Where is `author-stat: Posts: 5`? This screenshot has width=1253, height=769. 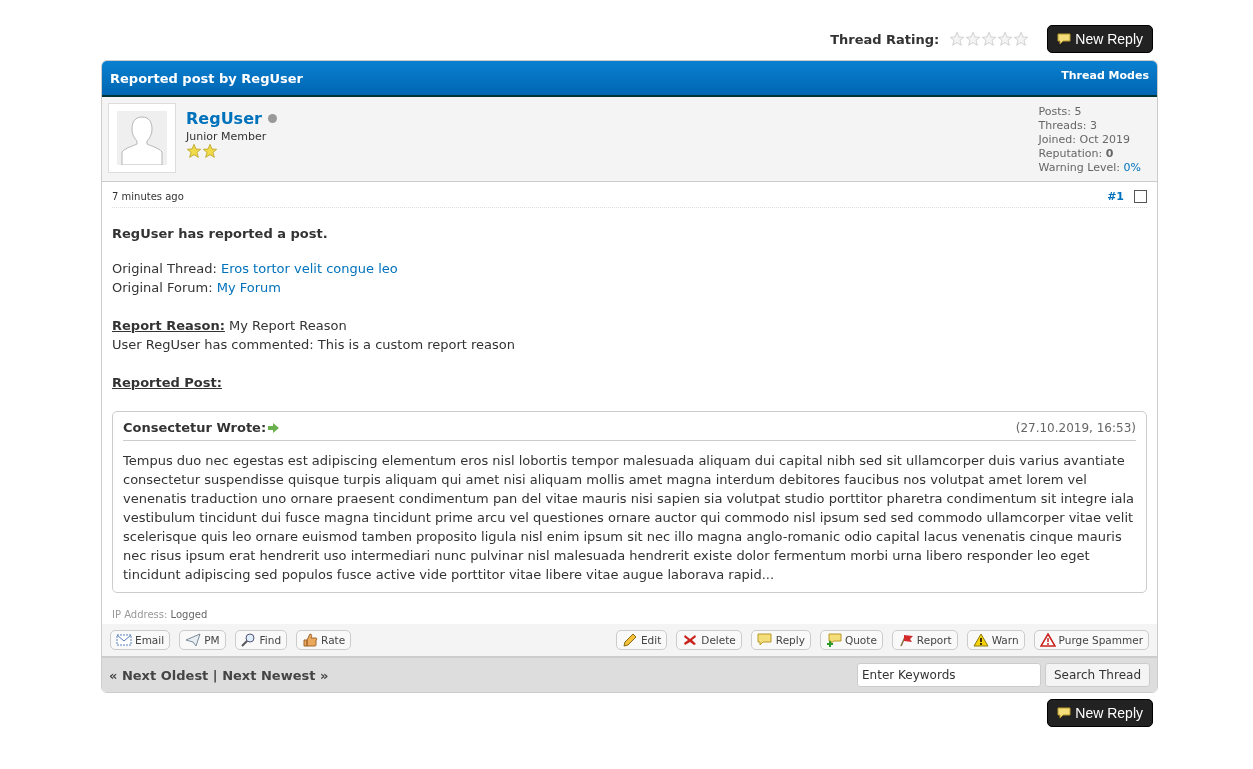
author-stat: Posts: 5 is located at coordinates (1060, 112).